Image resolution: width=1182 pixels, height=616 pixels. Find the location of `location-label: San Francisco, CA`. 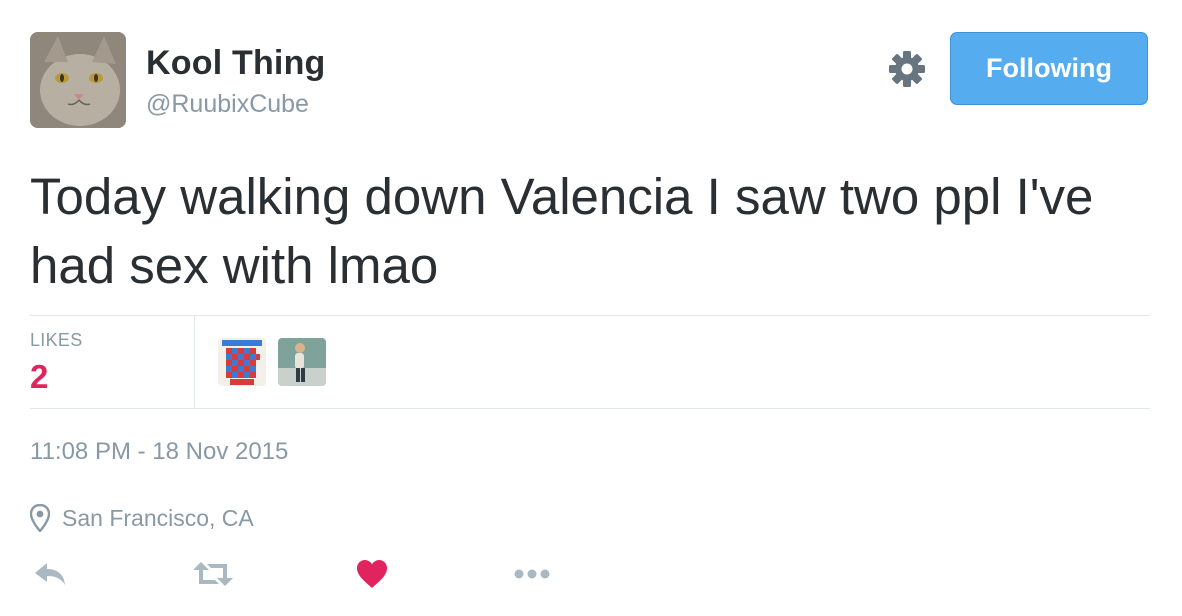

location-label: San Francisco, CA is located at coordinates (158, 517).